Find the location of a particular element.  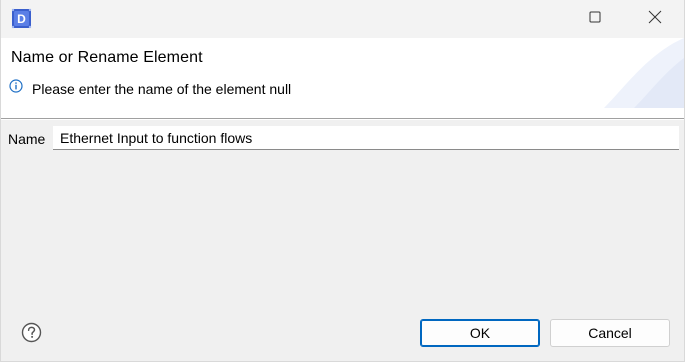

title-bar: D is located at coordinates (342, 19).